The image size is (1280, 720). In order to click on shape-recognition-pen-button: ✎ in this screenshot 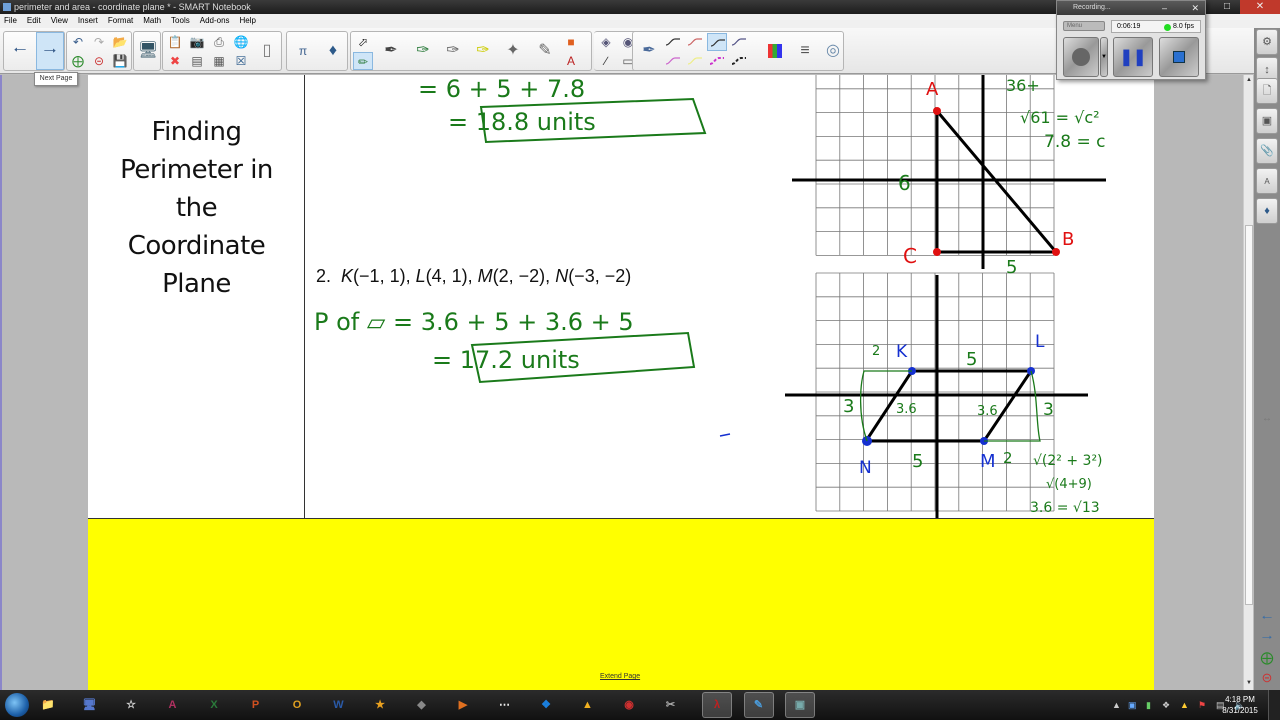, I will do `click(545, 51)`.